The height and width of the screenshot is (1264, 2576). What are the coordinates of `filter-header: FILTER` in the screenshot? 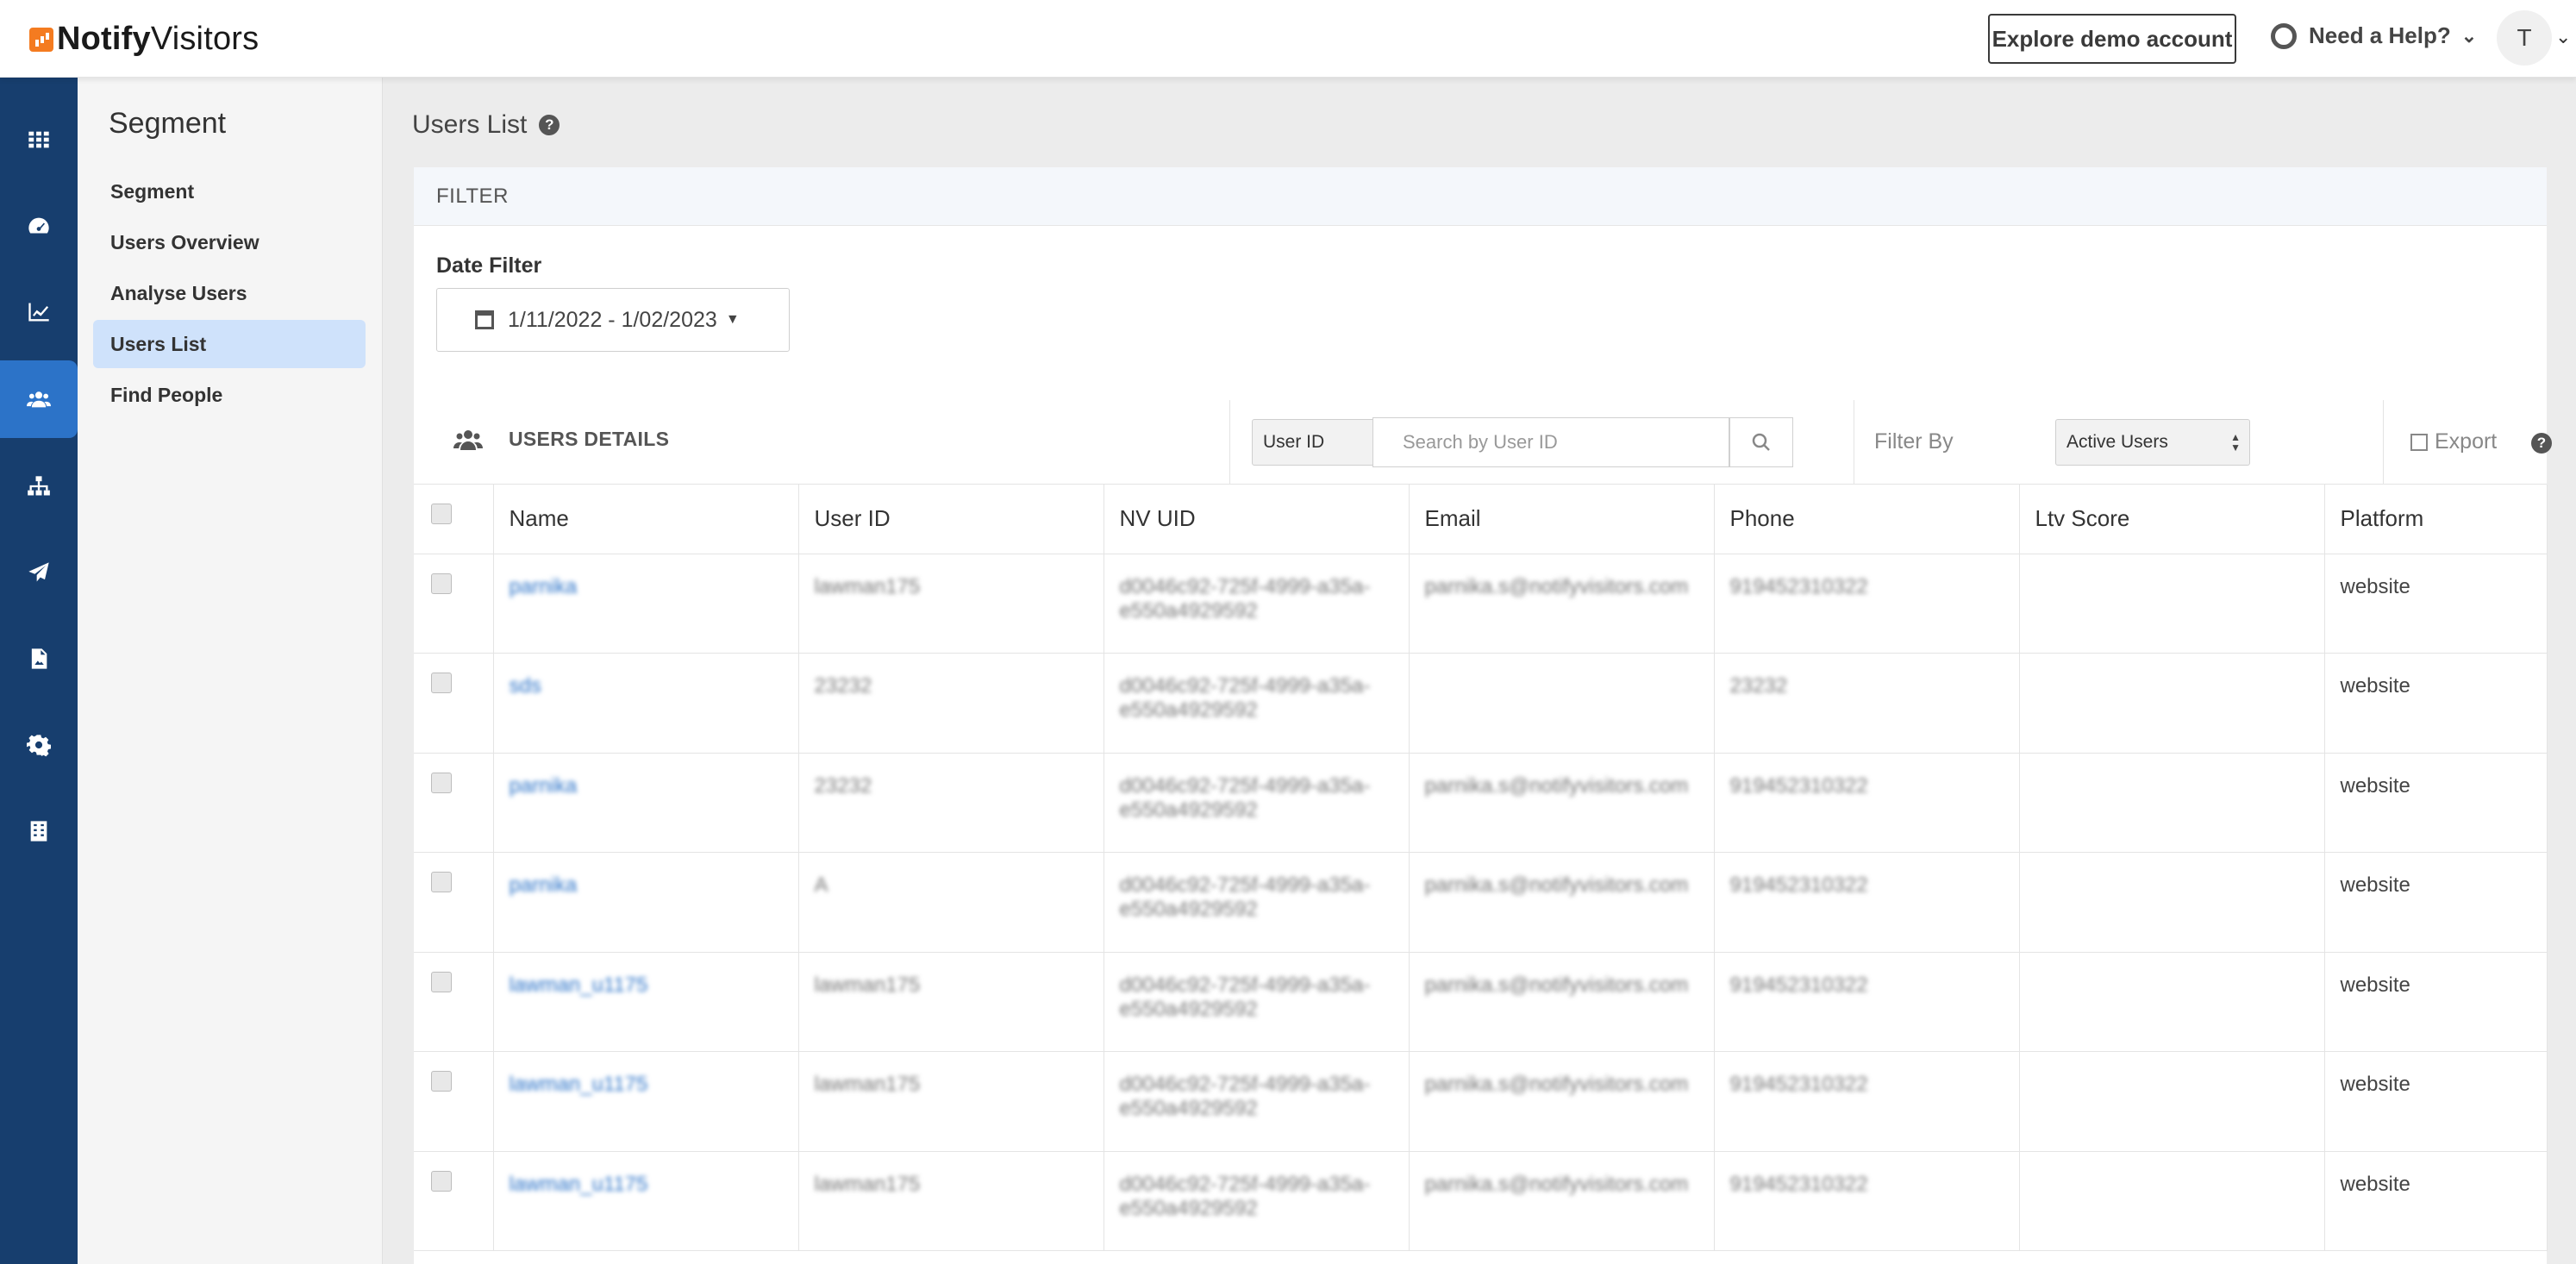 It's located at (1480, 196).